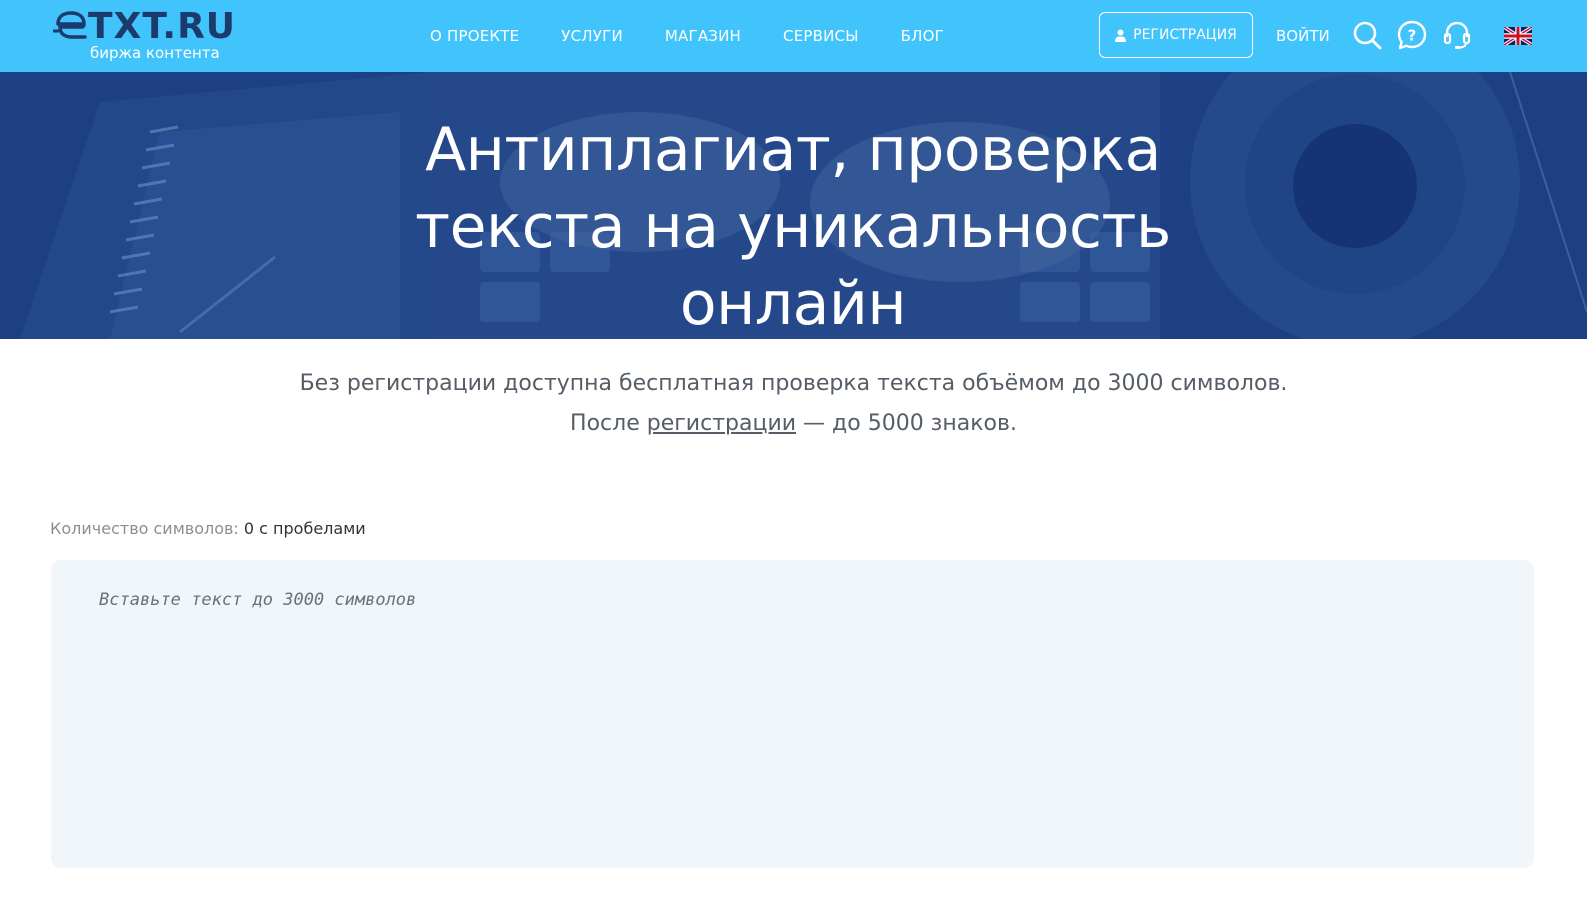  I want to click on page-title-line: онлайн, so click(793, 304).